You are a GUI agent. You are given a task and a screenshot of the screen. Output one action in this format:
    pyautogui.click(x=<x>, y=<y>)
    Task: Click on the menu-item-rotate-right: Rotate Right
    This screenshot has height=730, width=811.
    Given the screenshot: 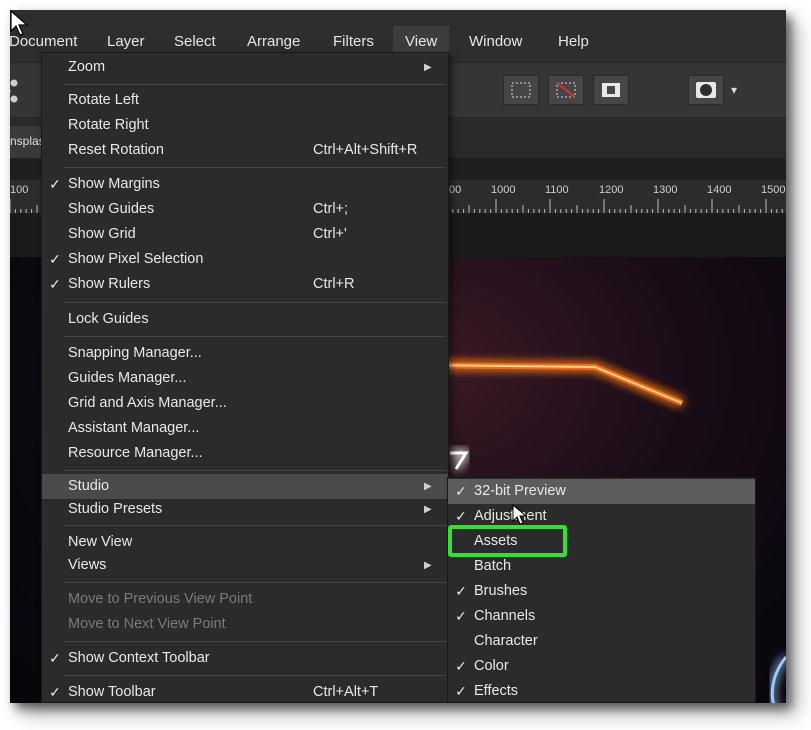 What is the action you would take?
    pyautogui.click(x=245, y=125)
    